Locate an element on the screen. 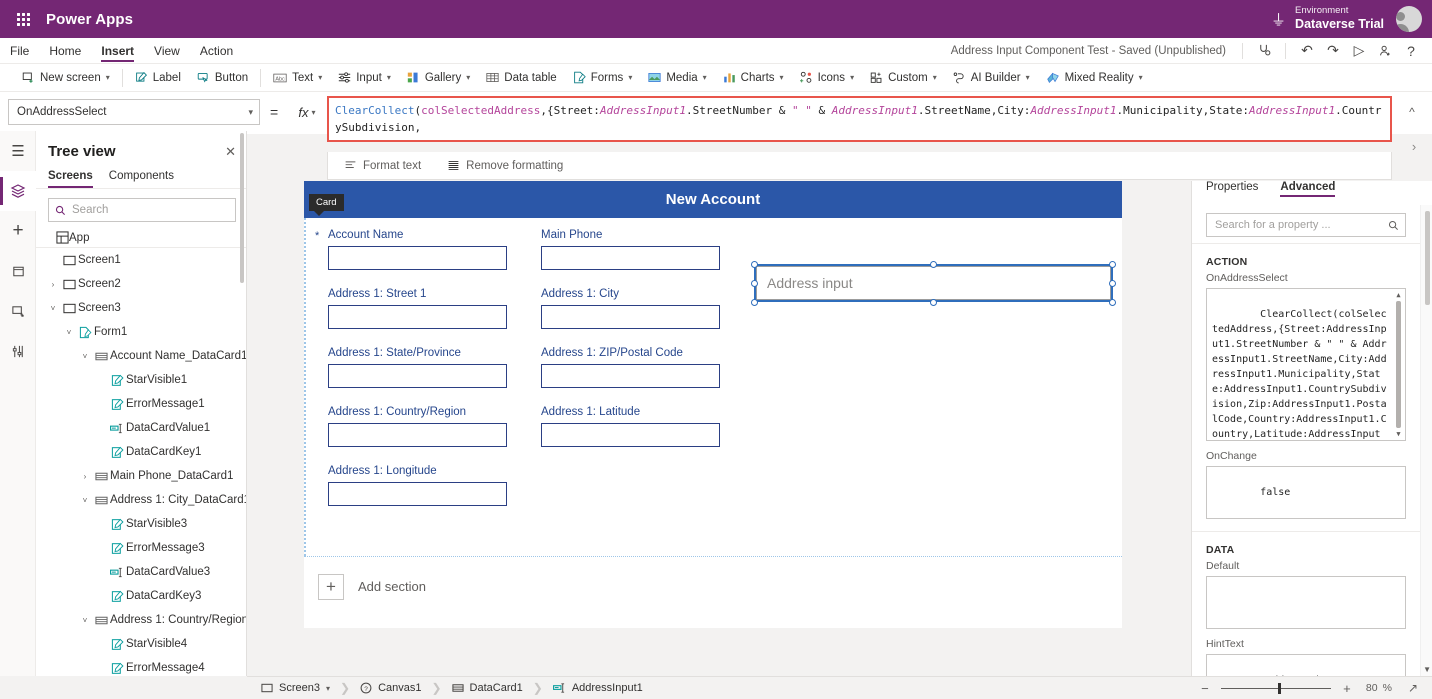 The width and height of the screenshot is (1432, 699). breadcrumb-datacard1: DataCard1 is located at coordinates (487, 688).